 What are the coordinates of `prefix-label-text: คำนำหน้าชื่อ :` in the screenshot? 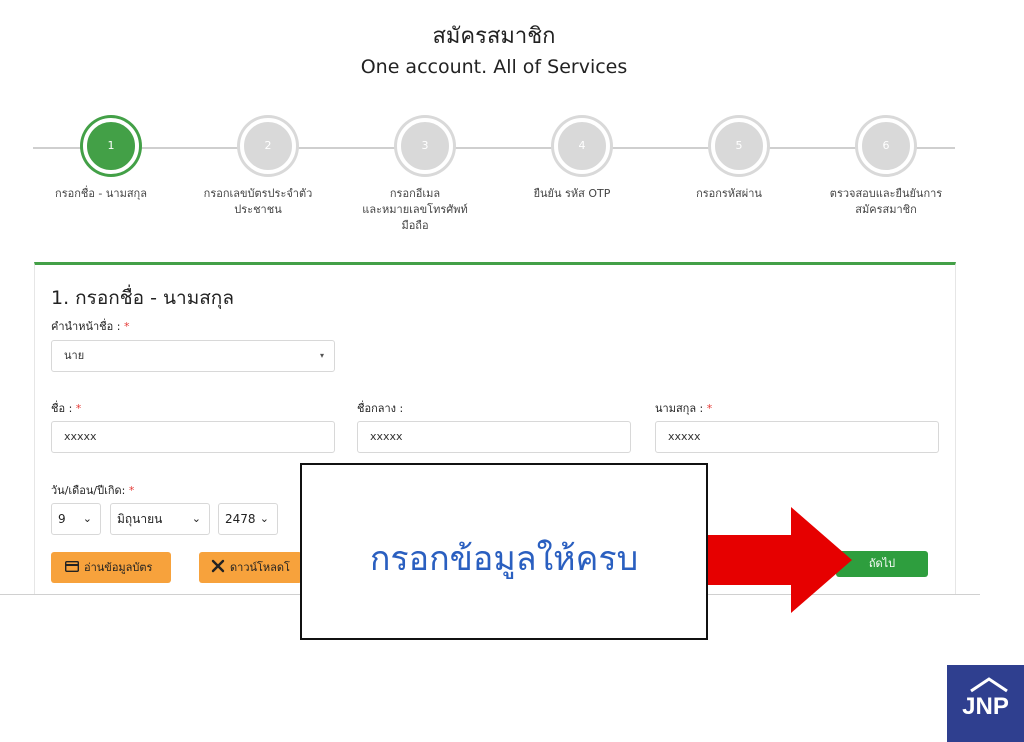 It's located at (87, 326).